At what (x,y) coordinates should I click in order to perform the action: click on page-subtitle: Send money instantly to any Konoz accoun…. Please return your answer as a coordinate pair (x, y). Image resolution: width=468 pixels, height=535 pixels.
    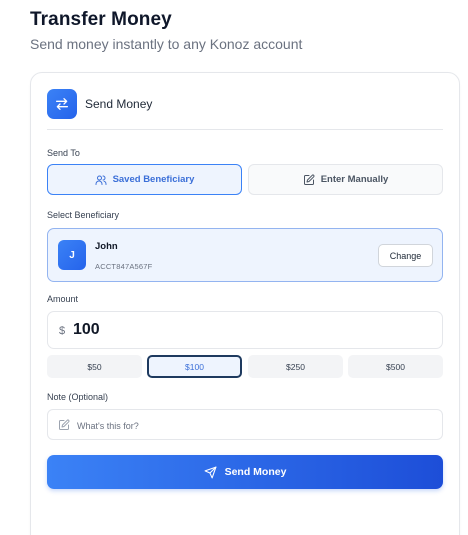
    Looking at the image, I should click on (166, 44).